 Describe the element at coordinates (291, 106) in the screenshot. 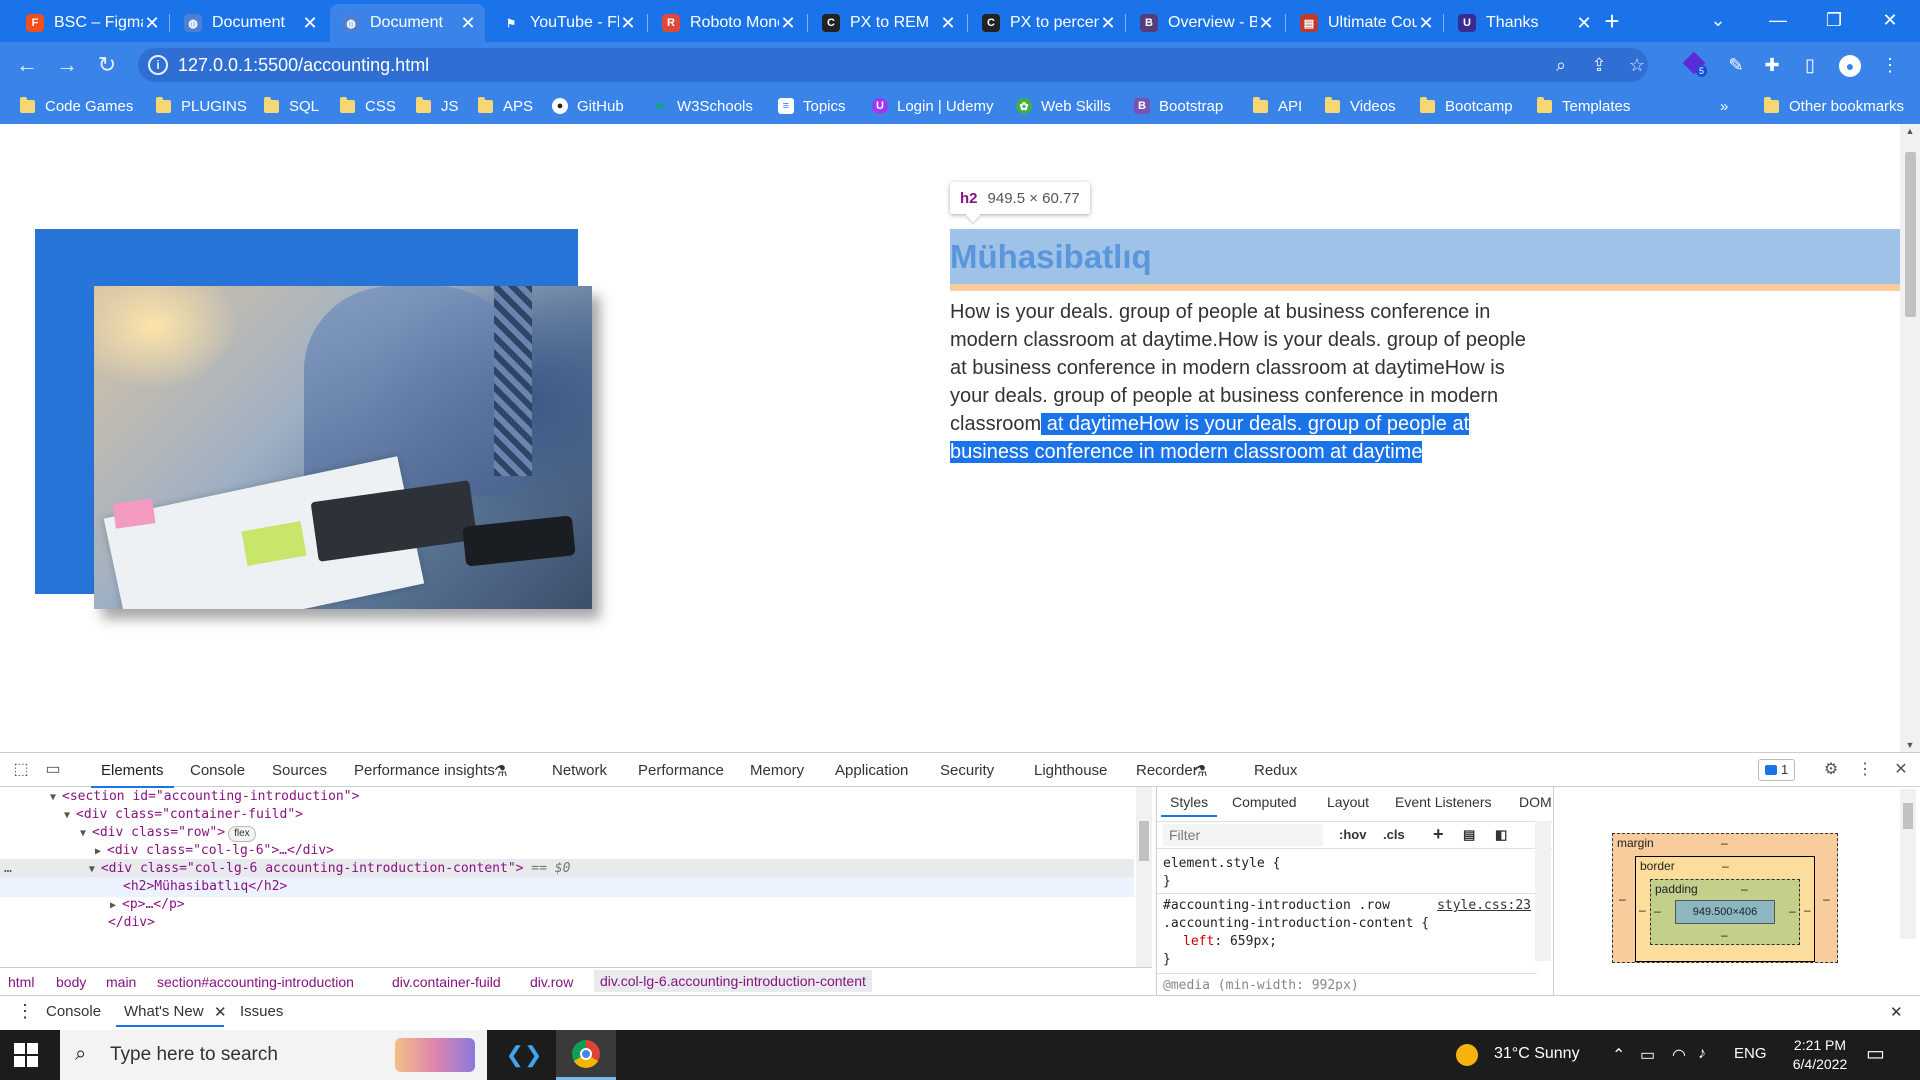

I see `bookmark-sql: SQL` at that location.